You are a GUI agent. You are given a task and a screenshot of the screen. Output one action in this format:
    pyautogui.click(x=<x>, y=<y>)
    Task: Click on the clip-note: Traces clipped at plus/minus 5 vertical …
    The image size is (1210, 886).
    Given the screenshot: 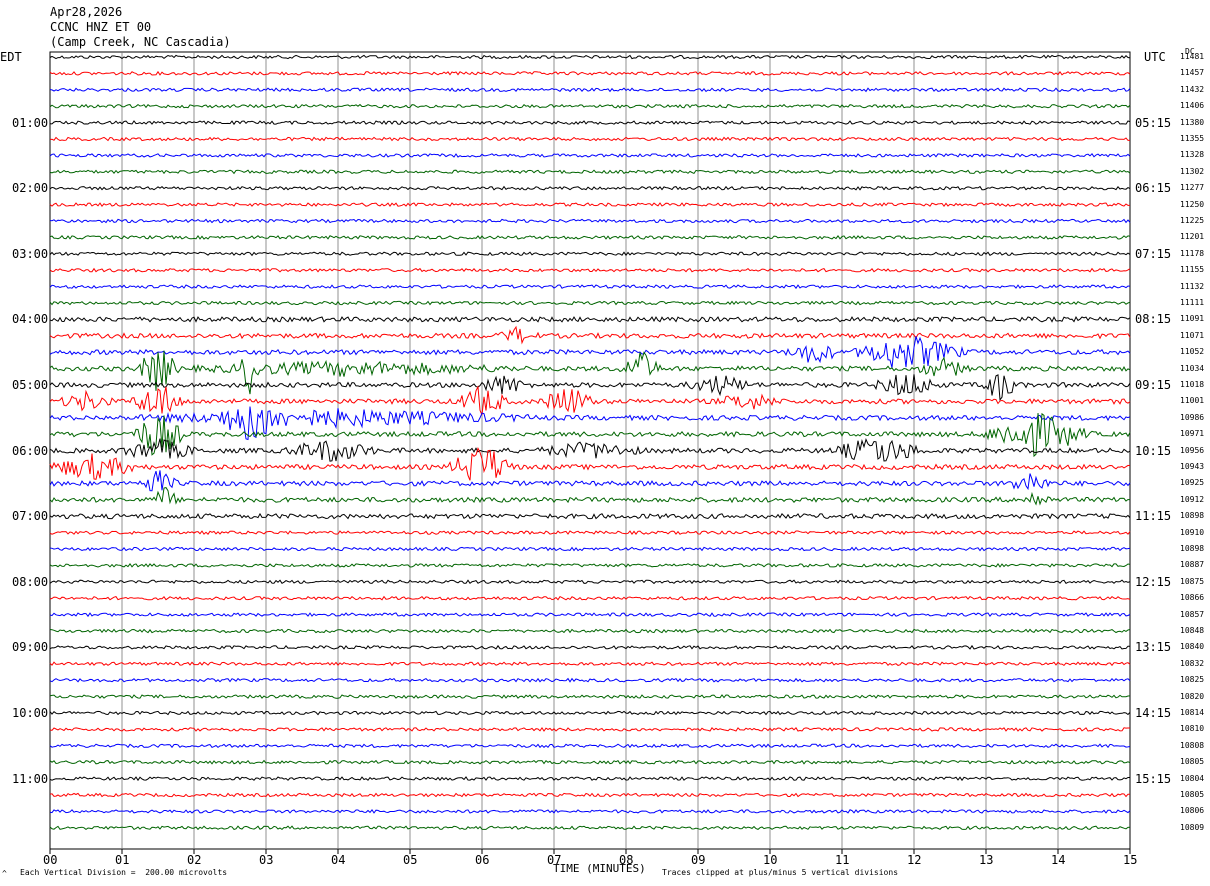 What is the action you would take?
    pyautogui.click(x=780, y=872)
    